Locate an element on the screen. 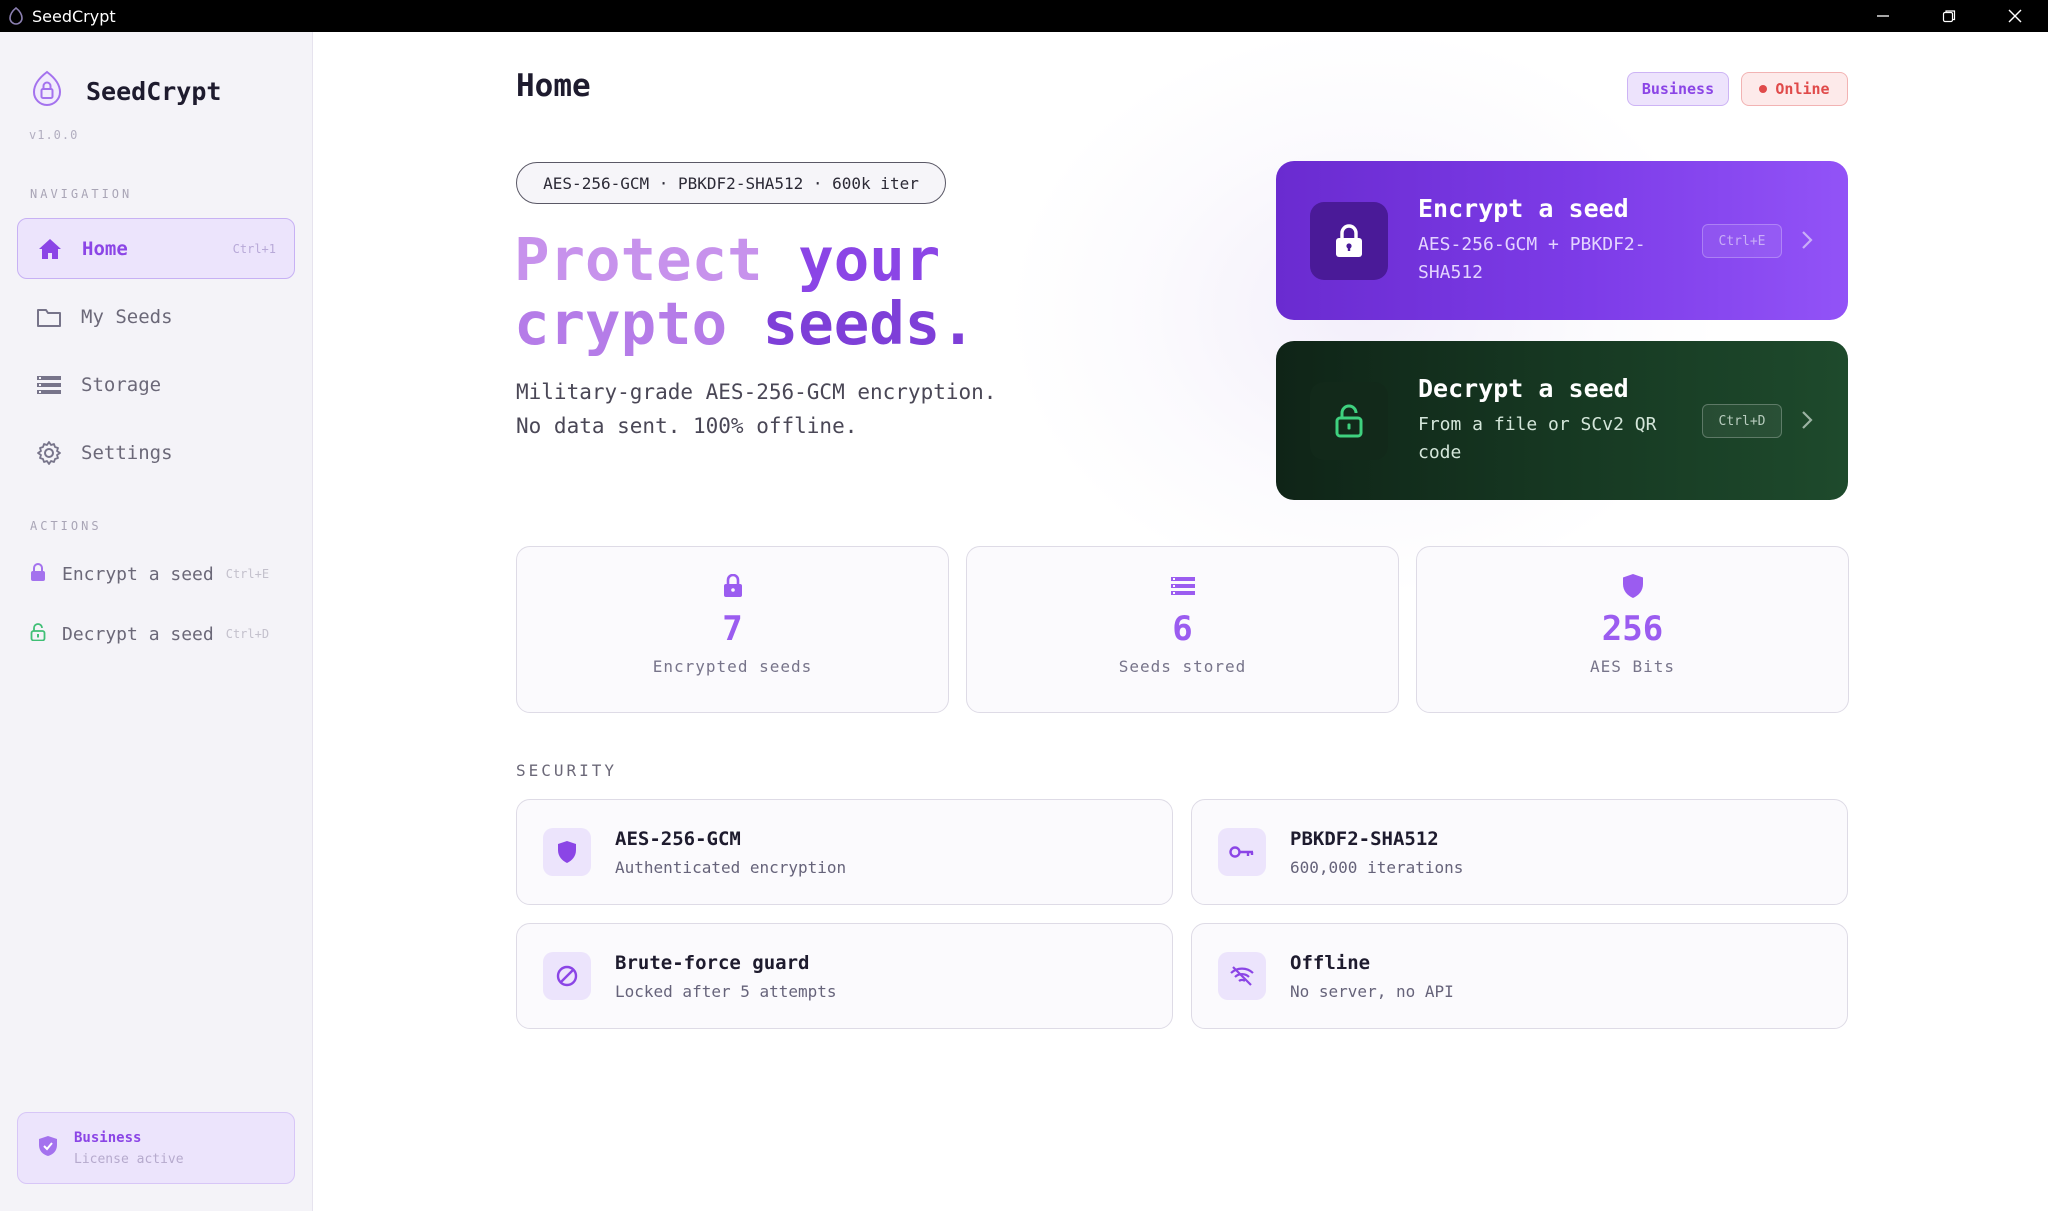 The height and width of the screenshot is (1211, 2048). security-subtitle: Locked after 5 attempts is located at coordinates (726, 991).